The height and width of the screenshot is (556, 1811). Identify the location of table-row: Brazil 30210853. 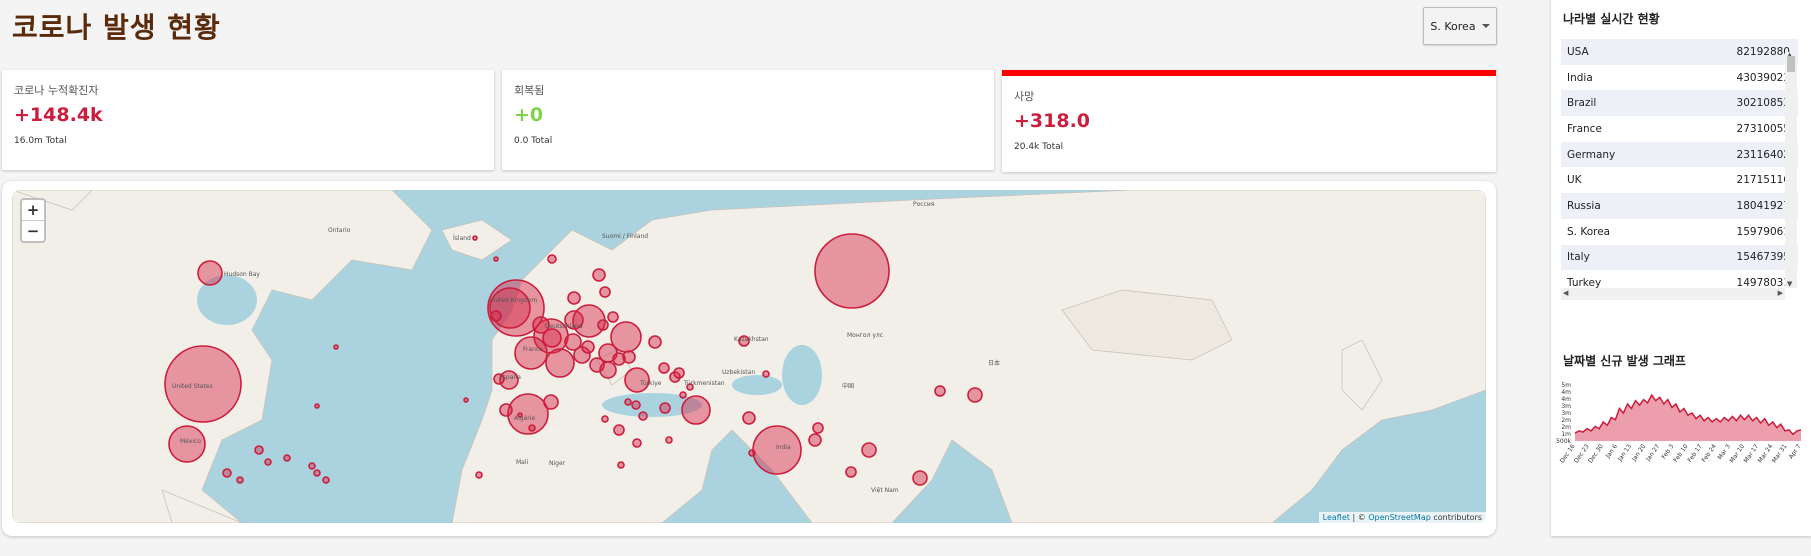
(1679, 103).